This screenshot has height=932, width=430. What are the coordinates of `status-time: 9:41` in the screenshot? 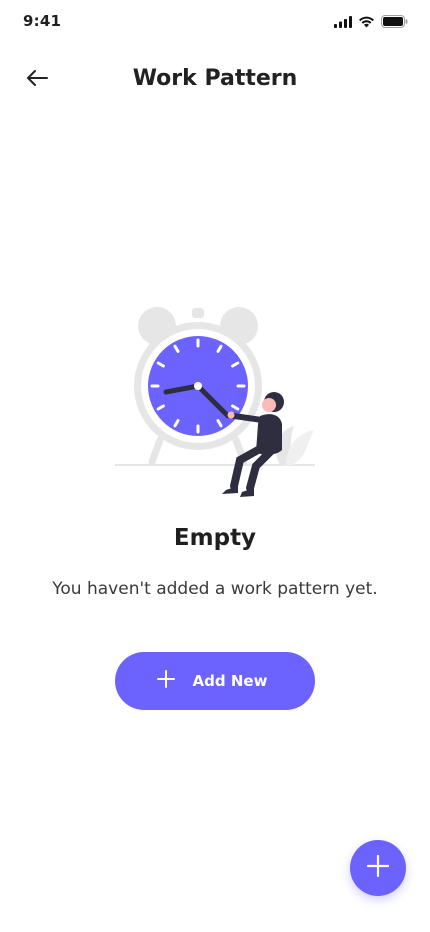 It's located at (42, 21).